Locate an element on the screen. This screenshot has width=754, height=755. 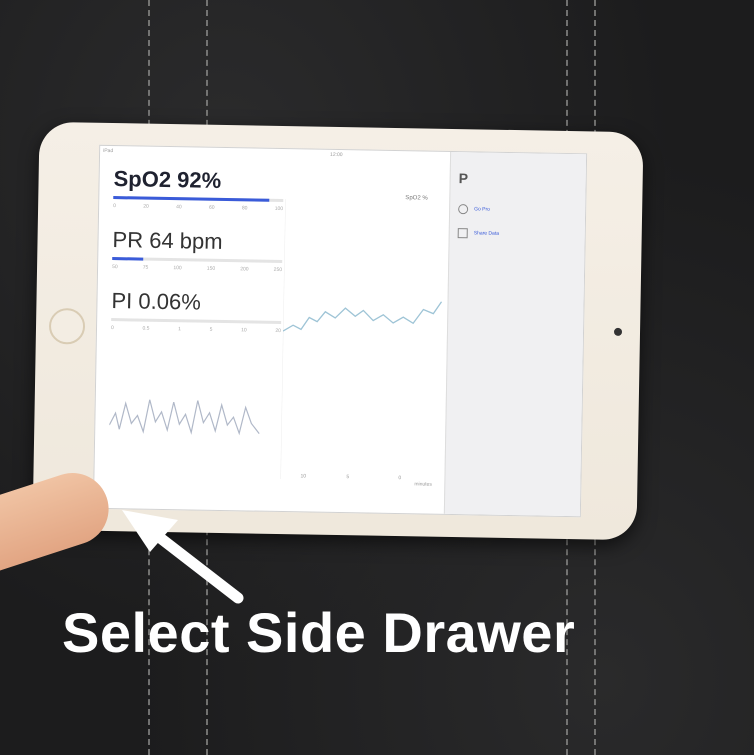
drawer-item-go-pro: Go Pro is located at coordinates (474, 209).